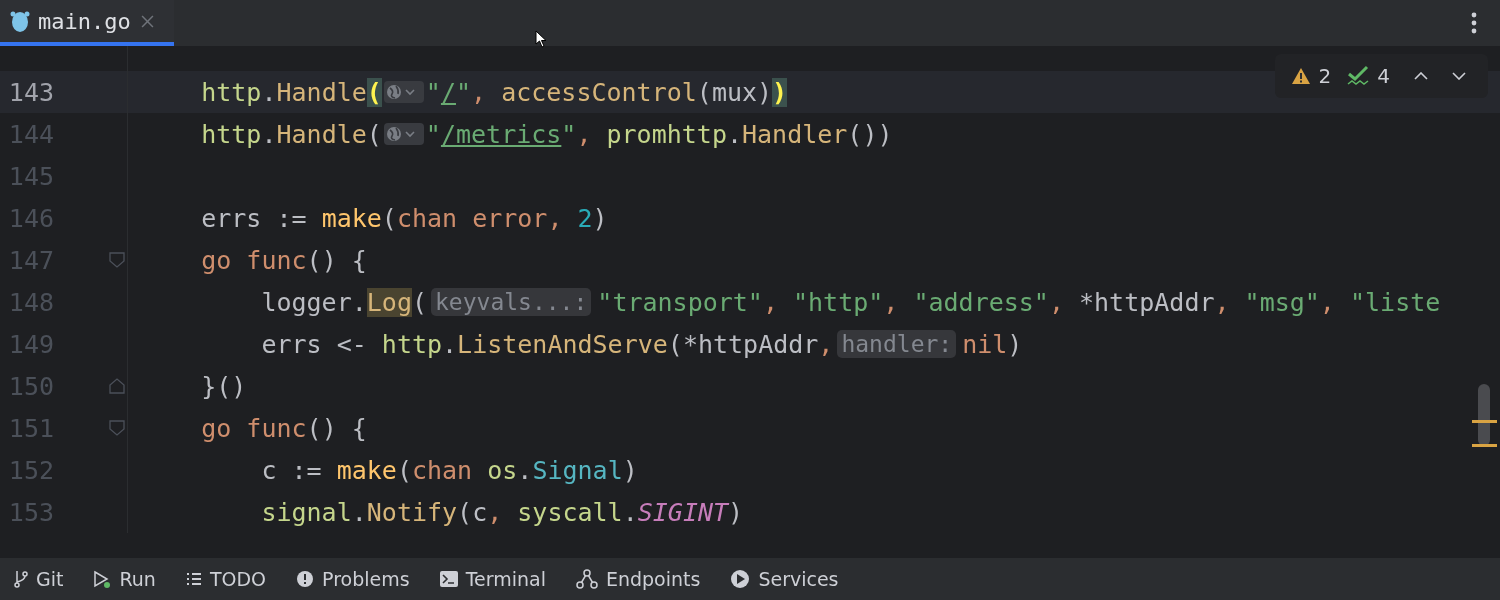 This screenshot has width=1500, height=600. What do you see at coordinates (492, 579) in the screenshot?
I see `tool-window-button: Terminal` at bounding box center [492, 579].